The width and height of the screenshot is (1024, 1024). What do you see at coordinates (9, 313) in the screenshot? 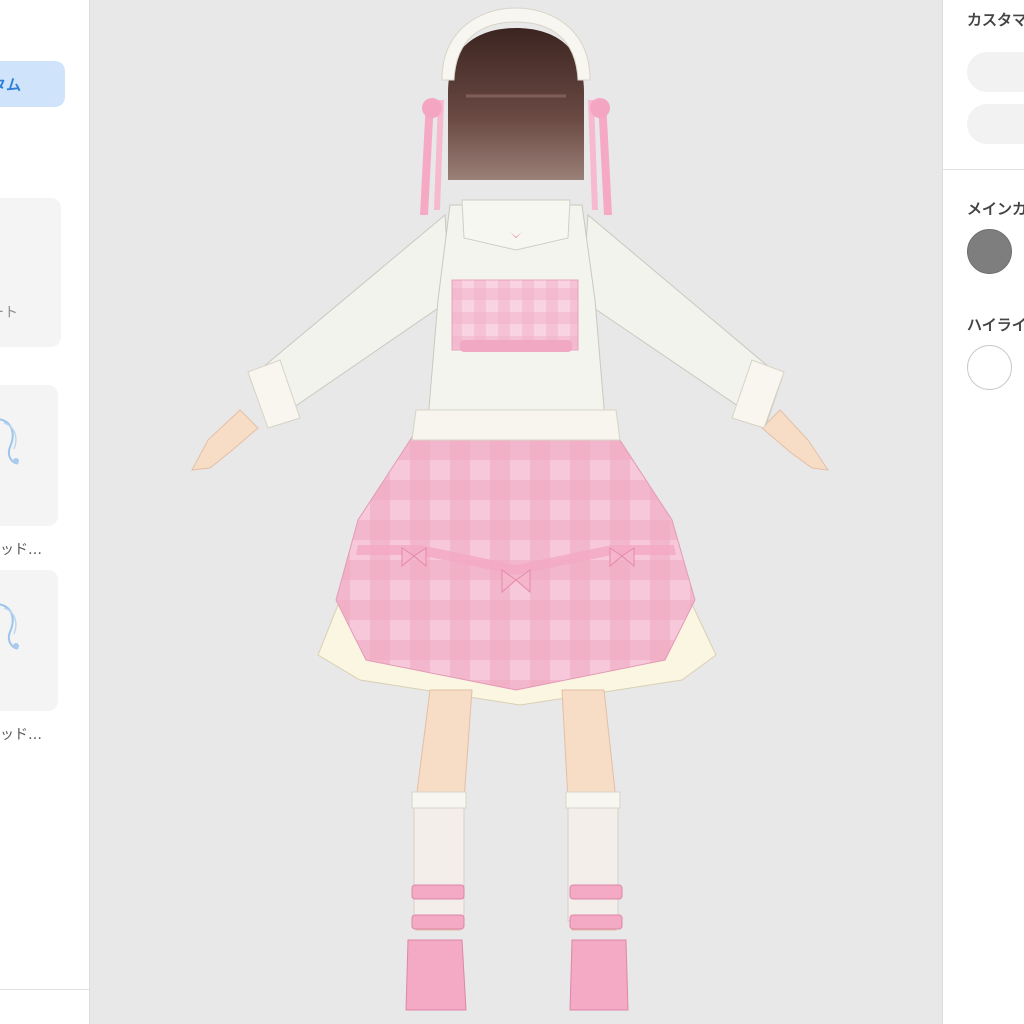
I see `item-card-default-label: ート` at bounding box center [9, 313].